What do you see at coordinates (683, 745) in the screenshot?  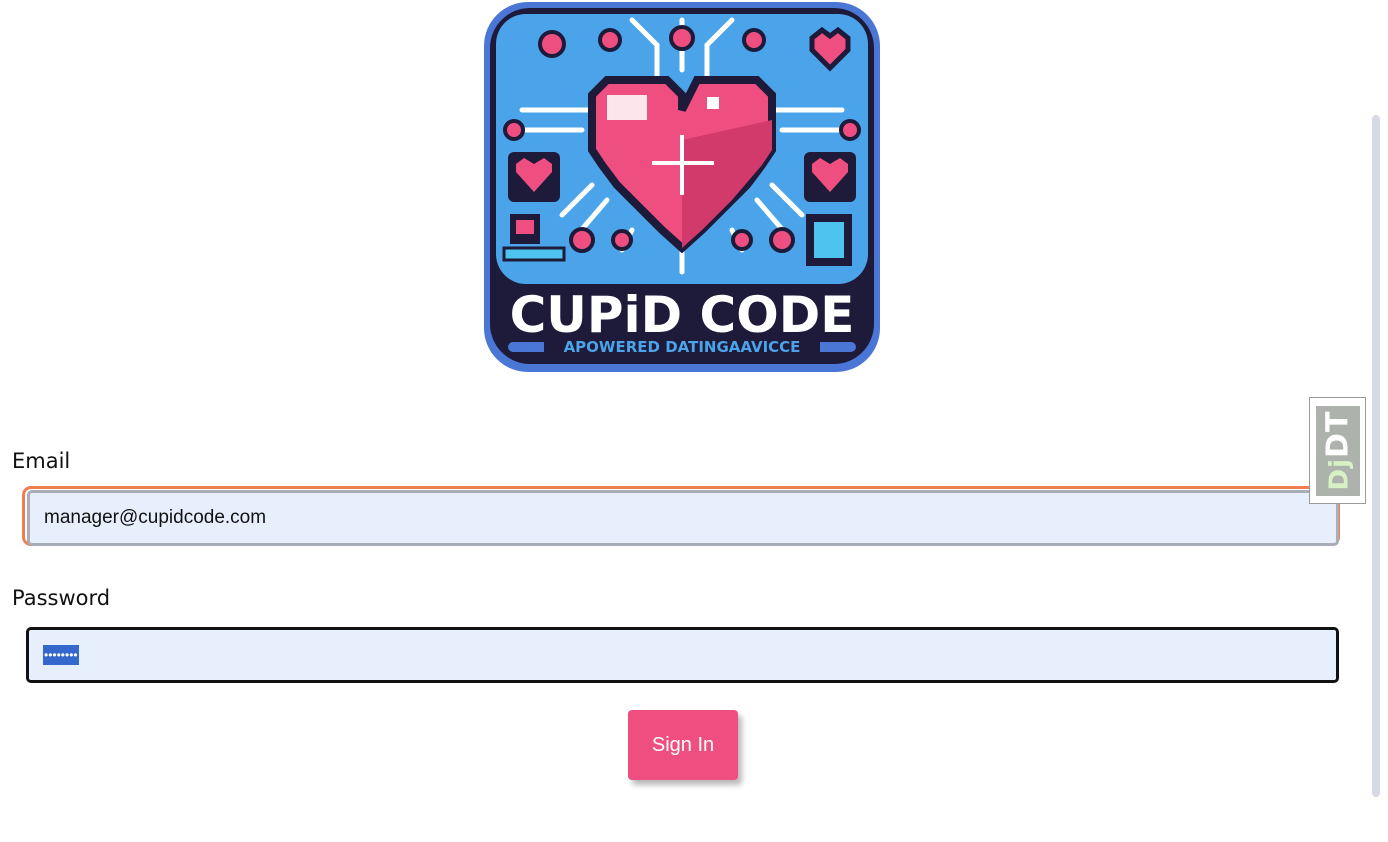 I see `sign-in-button: Sign In` at bounding box center [683, 745].